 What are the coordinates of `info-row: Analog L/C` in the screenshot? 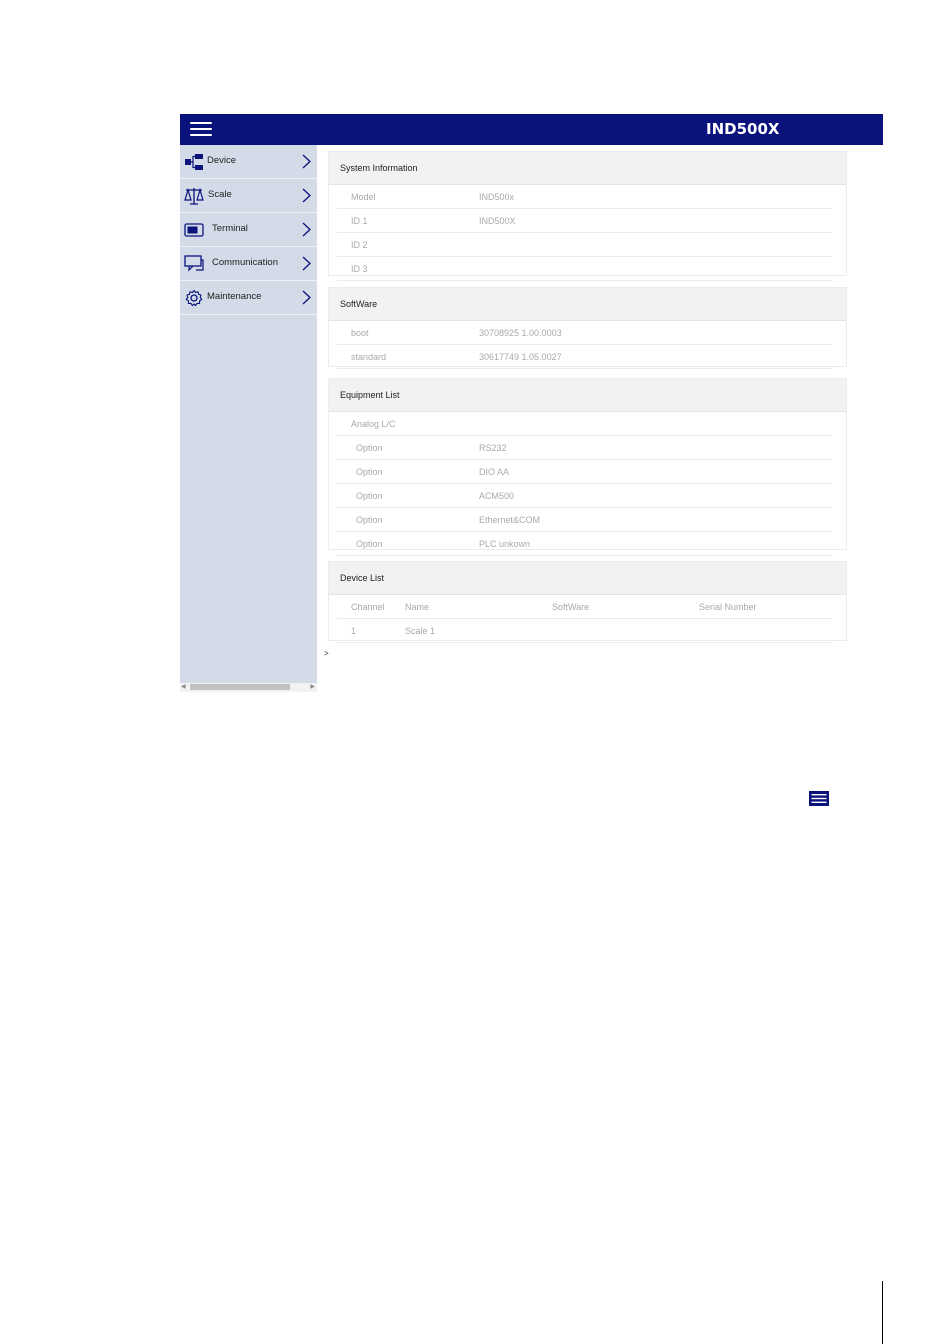 It's located at (584, 424).